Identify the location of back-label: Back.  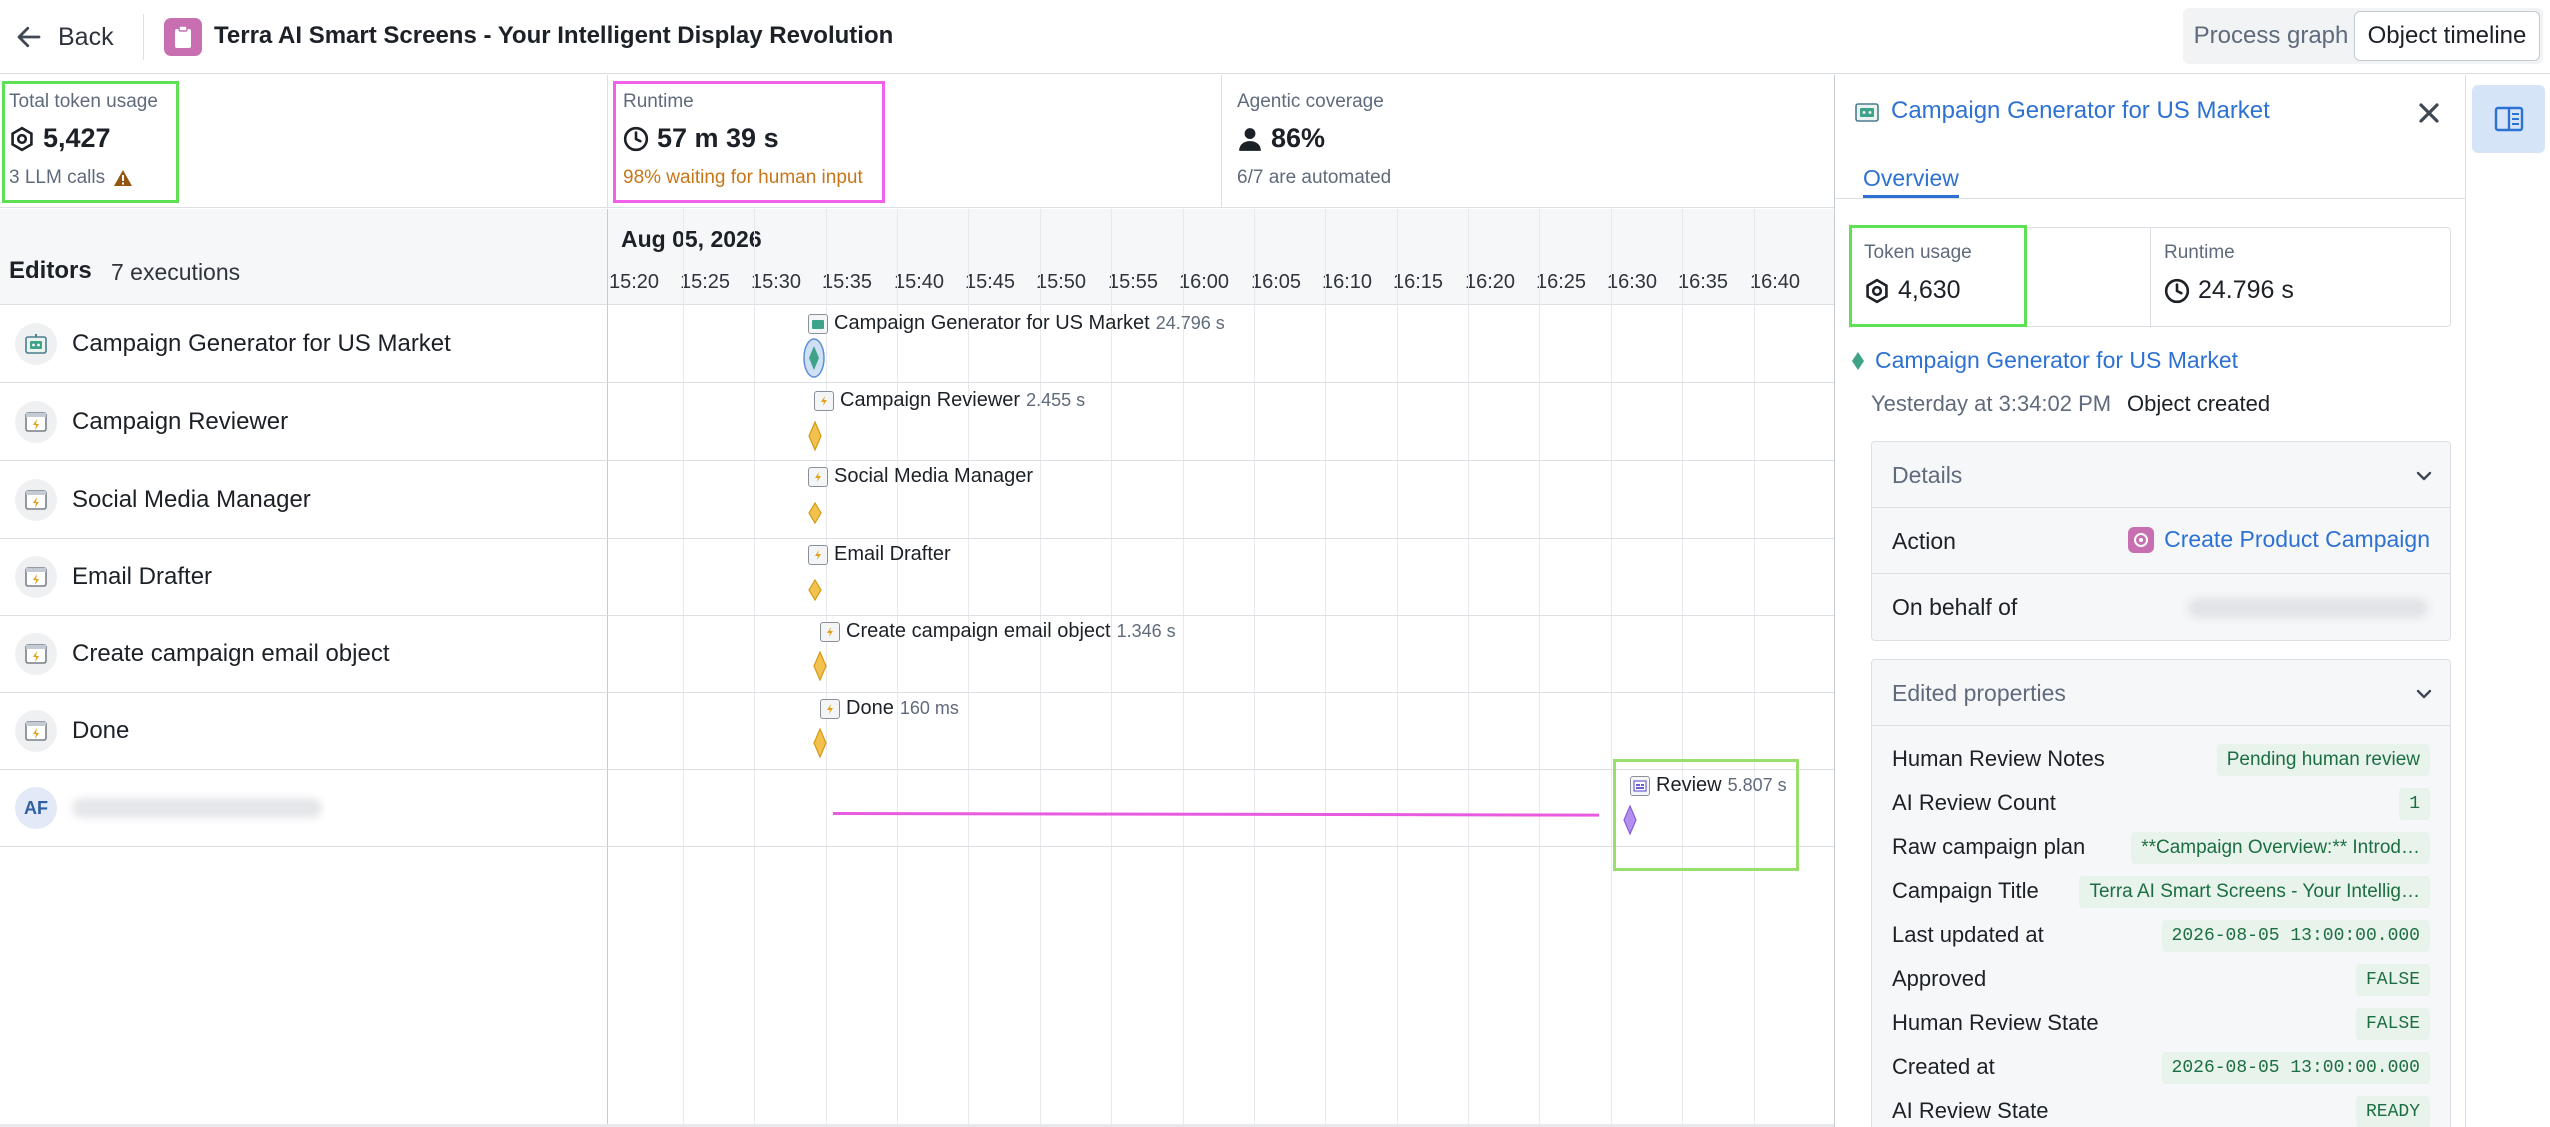
(86, 36).